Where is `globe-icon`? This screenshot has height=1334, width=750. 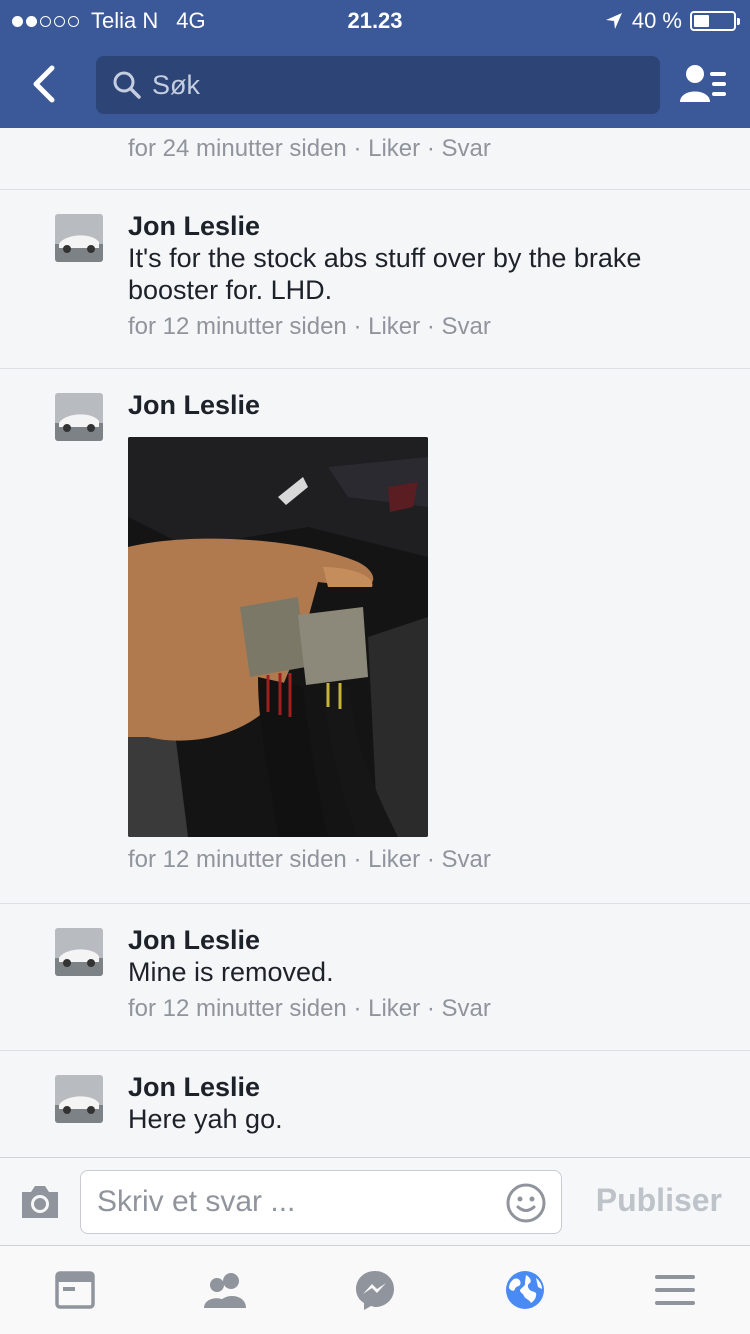 globe-icon is located at coordinates (525, 1290).